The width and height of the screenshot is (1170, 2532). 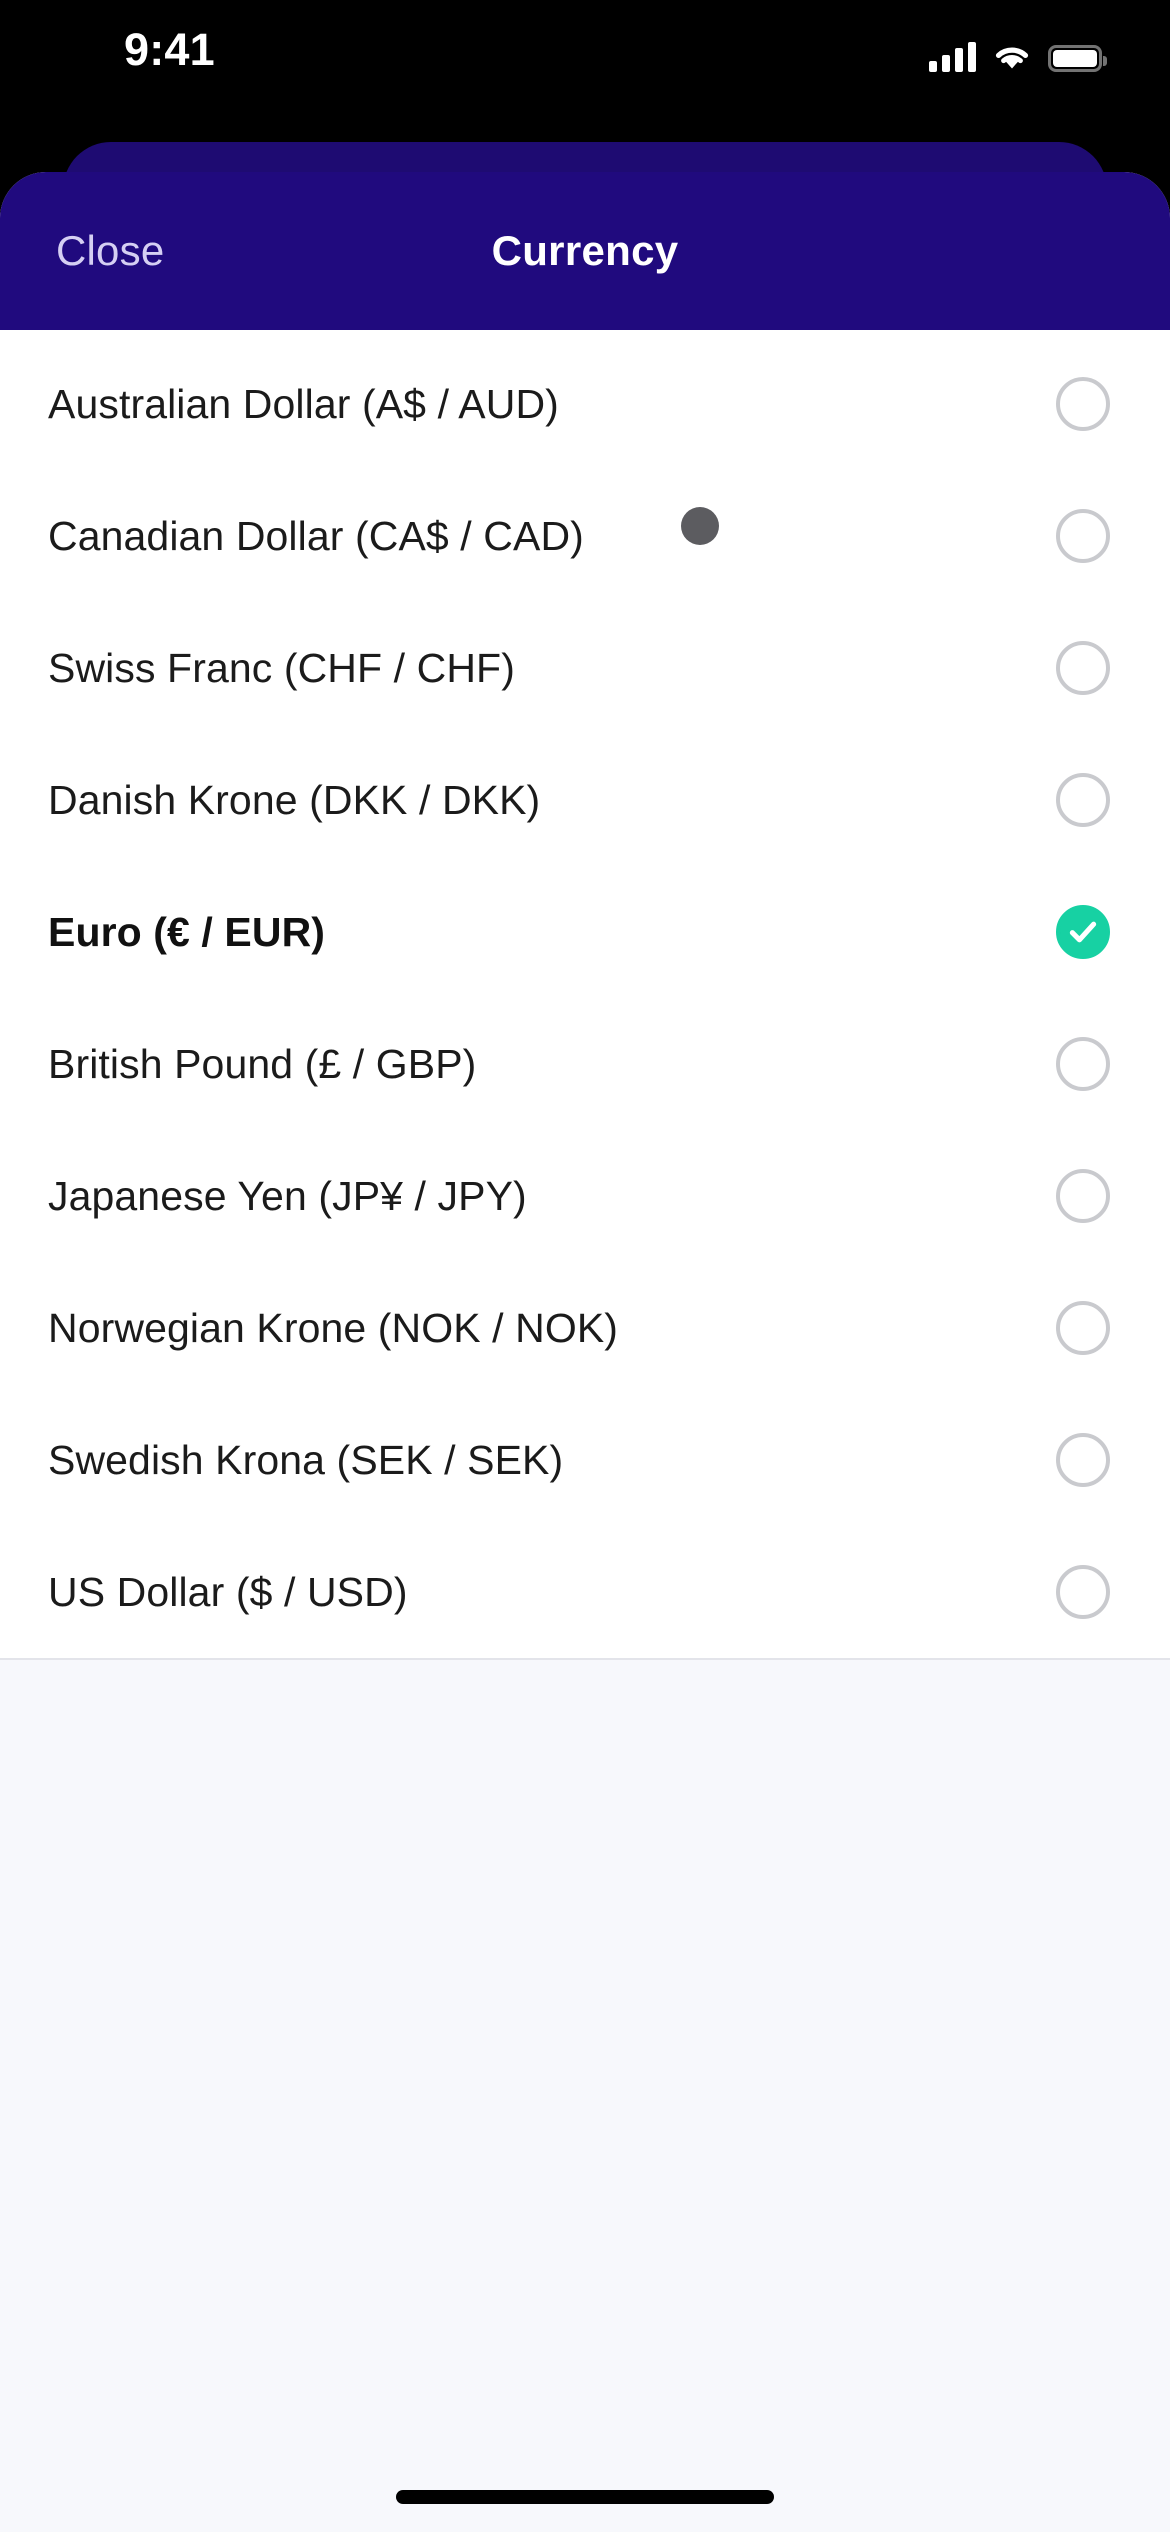 What do you see at coordinates (110, 251) in the screenshot?
I see `close-button: Close` at bounding box center [110, 251].